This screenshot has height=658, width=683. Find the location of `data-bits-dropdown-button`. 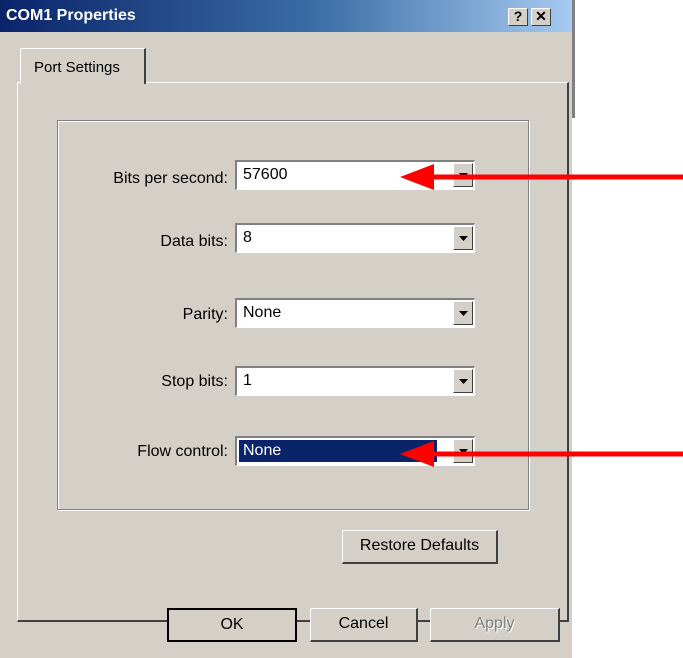

data-bits-dropdown-button is located at coordinates (463, 238).